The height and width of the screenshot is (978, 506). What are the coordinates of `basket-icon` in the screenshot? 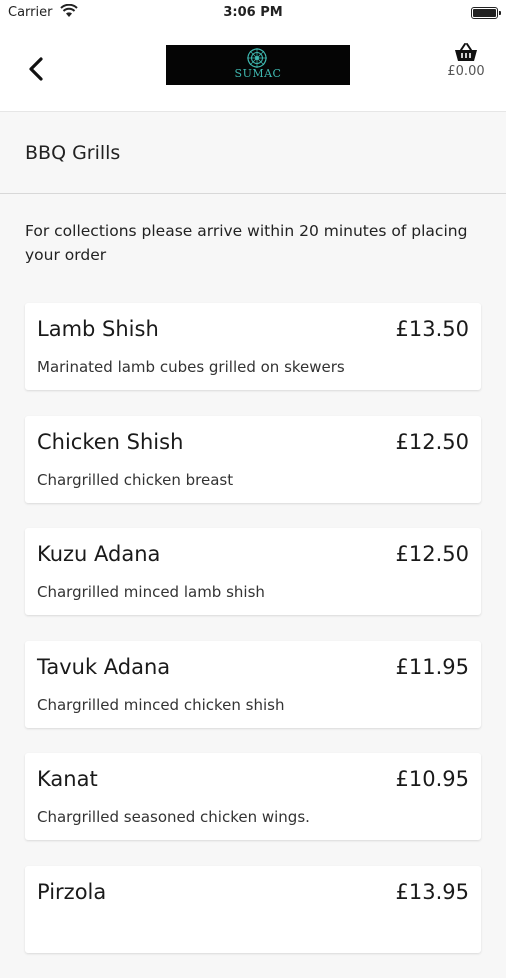 It's located at (466, 52).